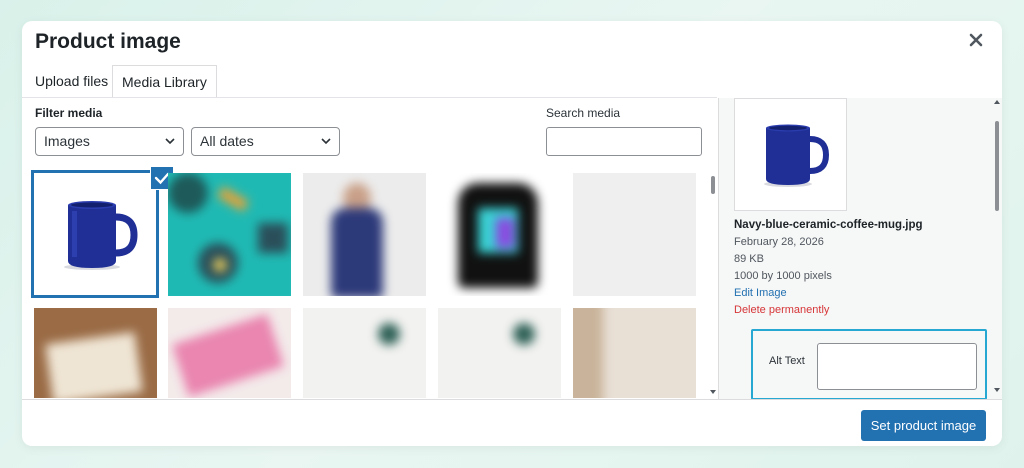 Image resolution: width=1024 pixels, height=468 pixels. Describe the element at coordinates (897, 366) in the screenshot. I see `alt-text-input` at that location.